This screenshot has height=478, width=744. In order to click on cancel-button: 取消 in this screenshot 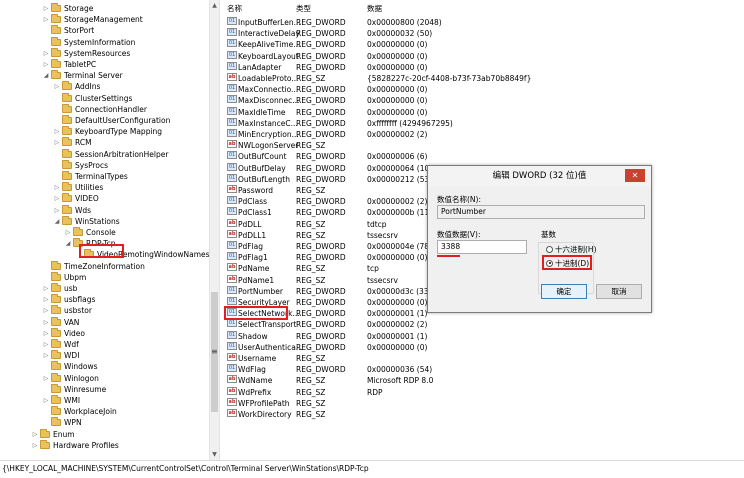, I will do `click(619, 291)`.